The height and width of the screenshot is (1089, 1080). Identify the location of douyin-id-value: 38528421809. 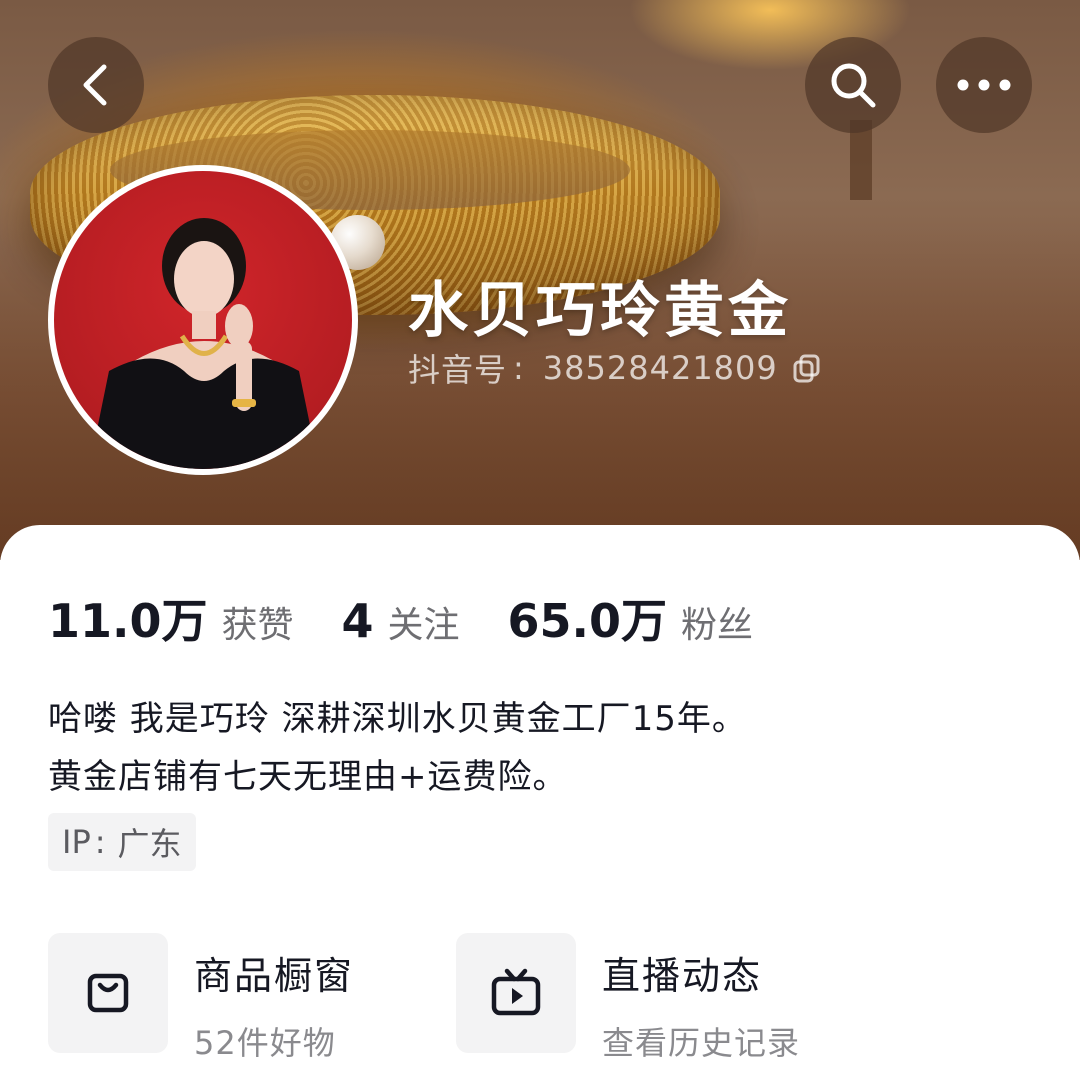
(660, 368).